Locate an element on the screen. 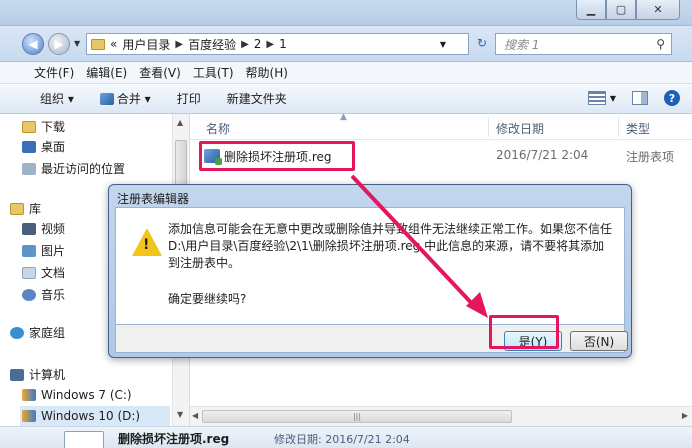 This screenshot has height=448, width=692. breadcrumb-item: 用户目录 is located at coordinates (146, 44).